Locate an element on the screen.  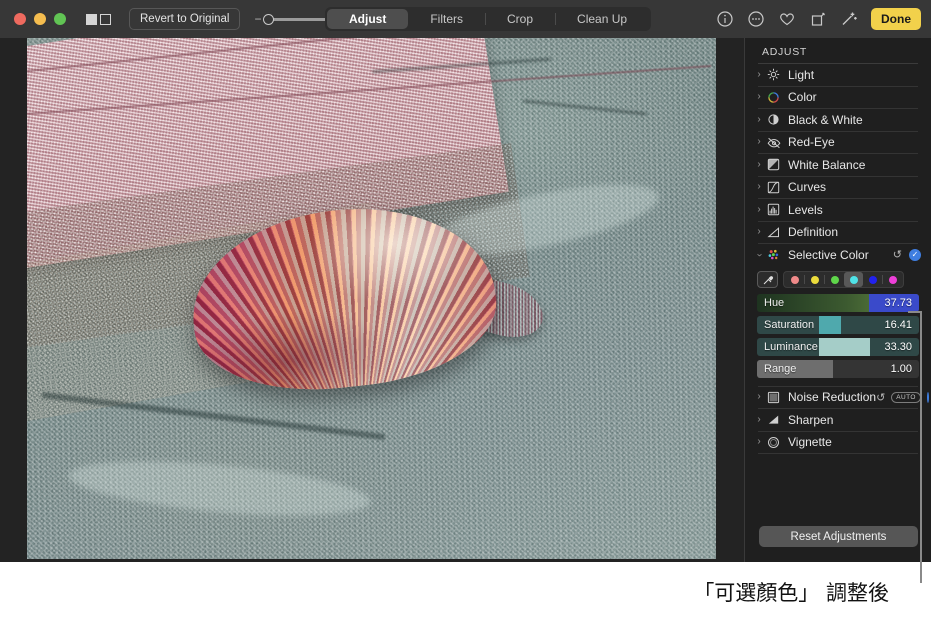
selective-color-swatches is located at coordinates (843, 279).